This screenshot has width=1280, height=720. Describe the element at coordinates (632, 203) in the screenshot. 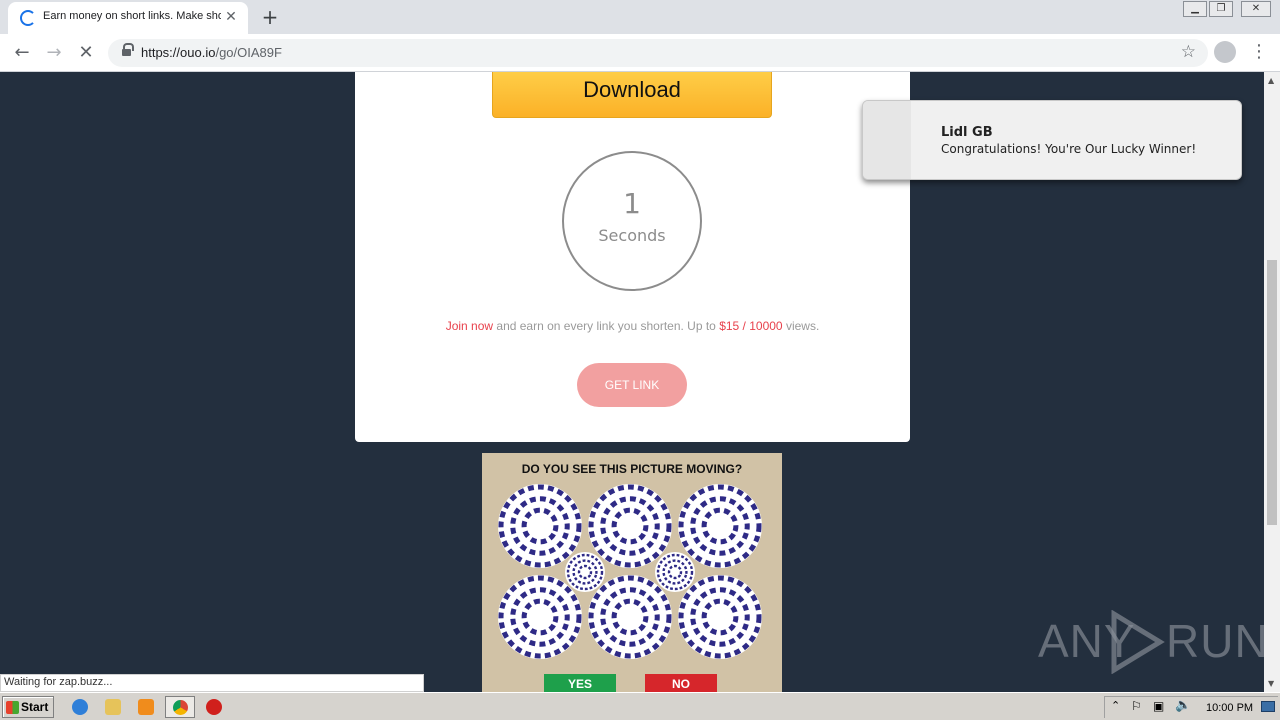

I see `countdown-value: 1` at that location.